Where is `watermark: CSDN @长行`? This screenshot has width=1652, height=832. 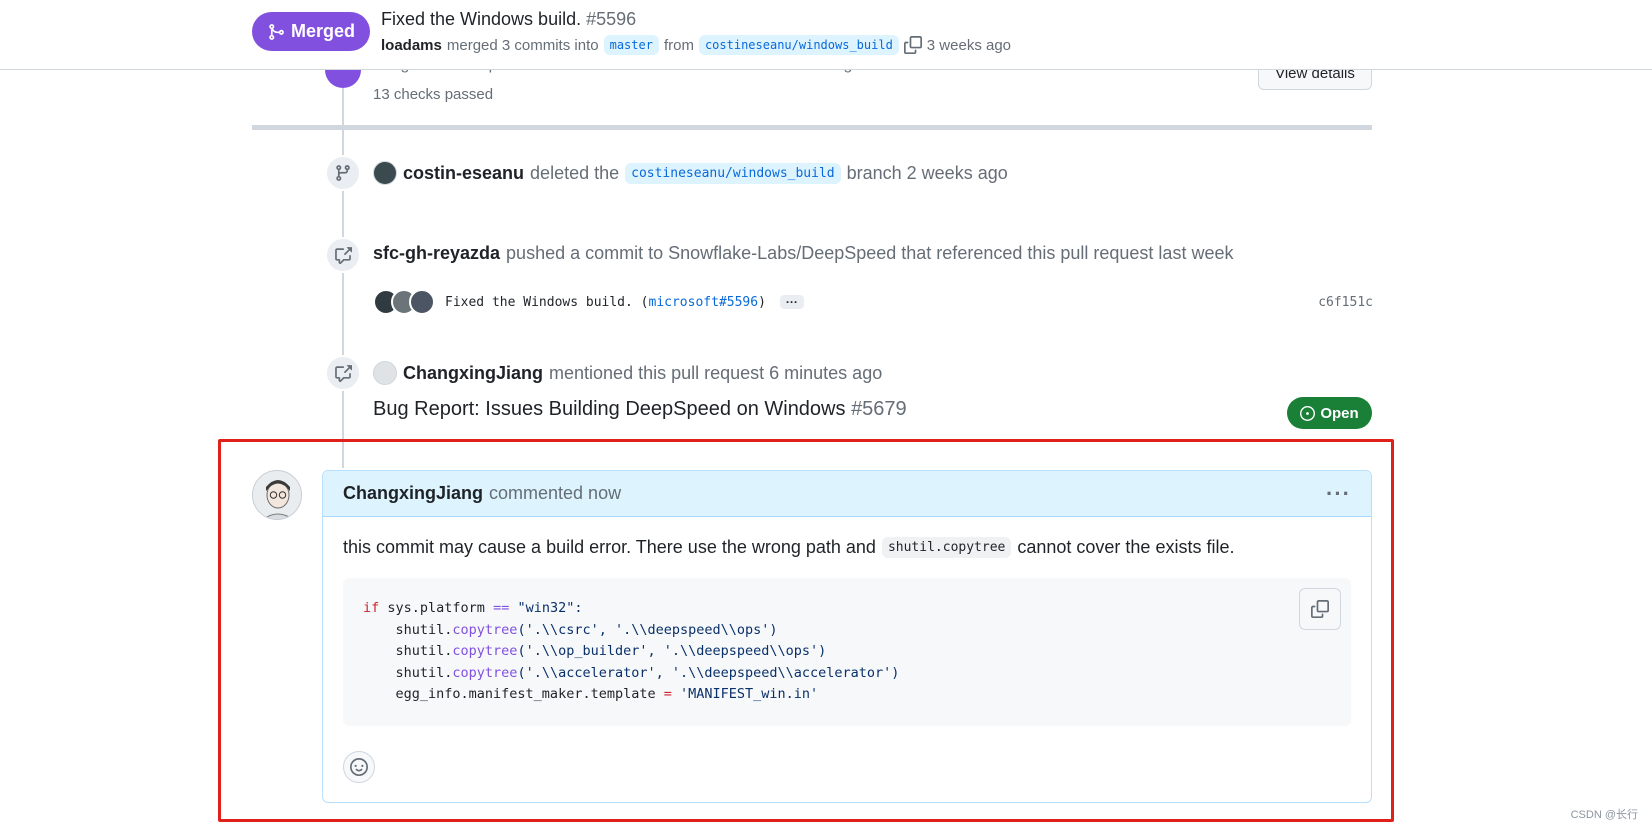
watermark: CSDN @长行 is located at coordinates (1604, 815).